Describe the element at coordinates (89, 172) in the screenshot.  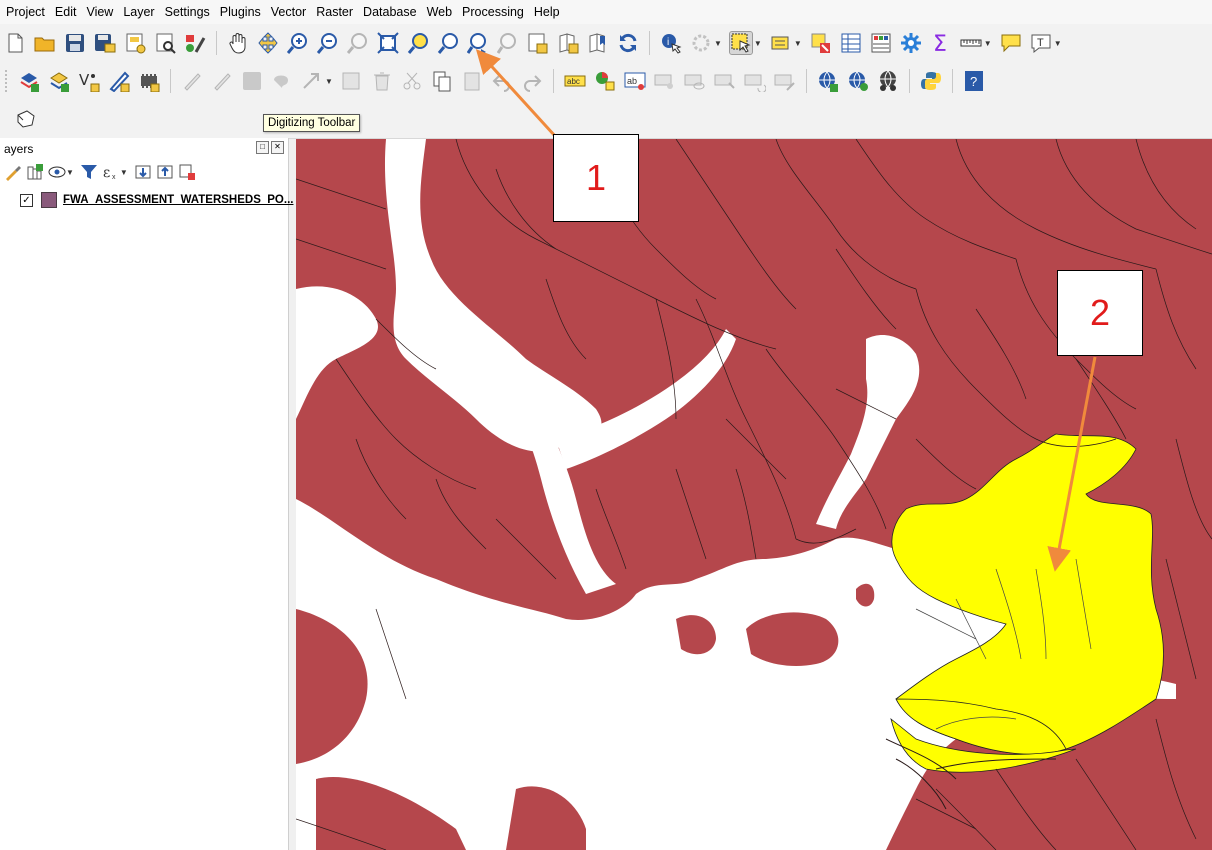
I see `filter-legend-icon` at that location.